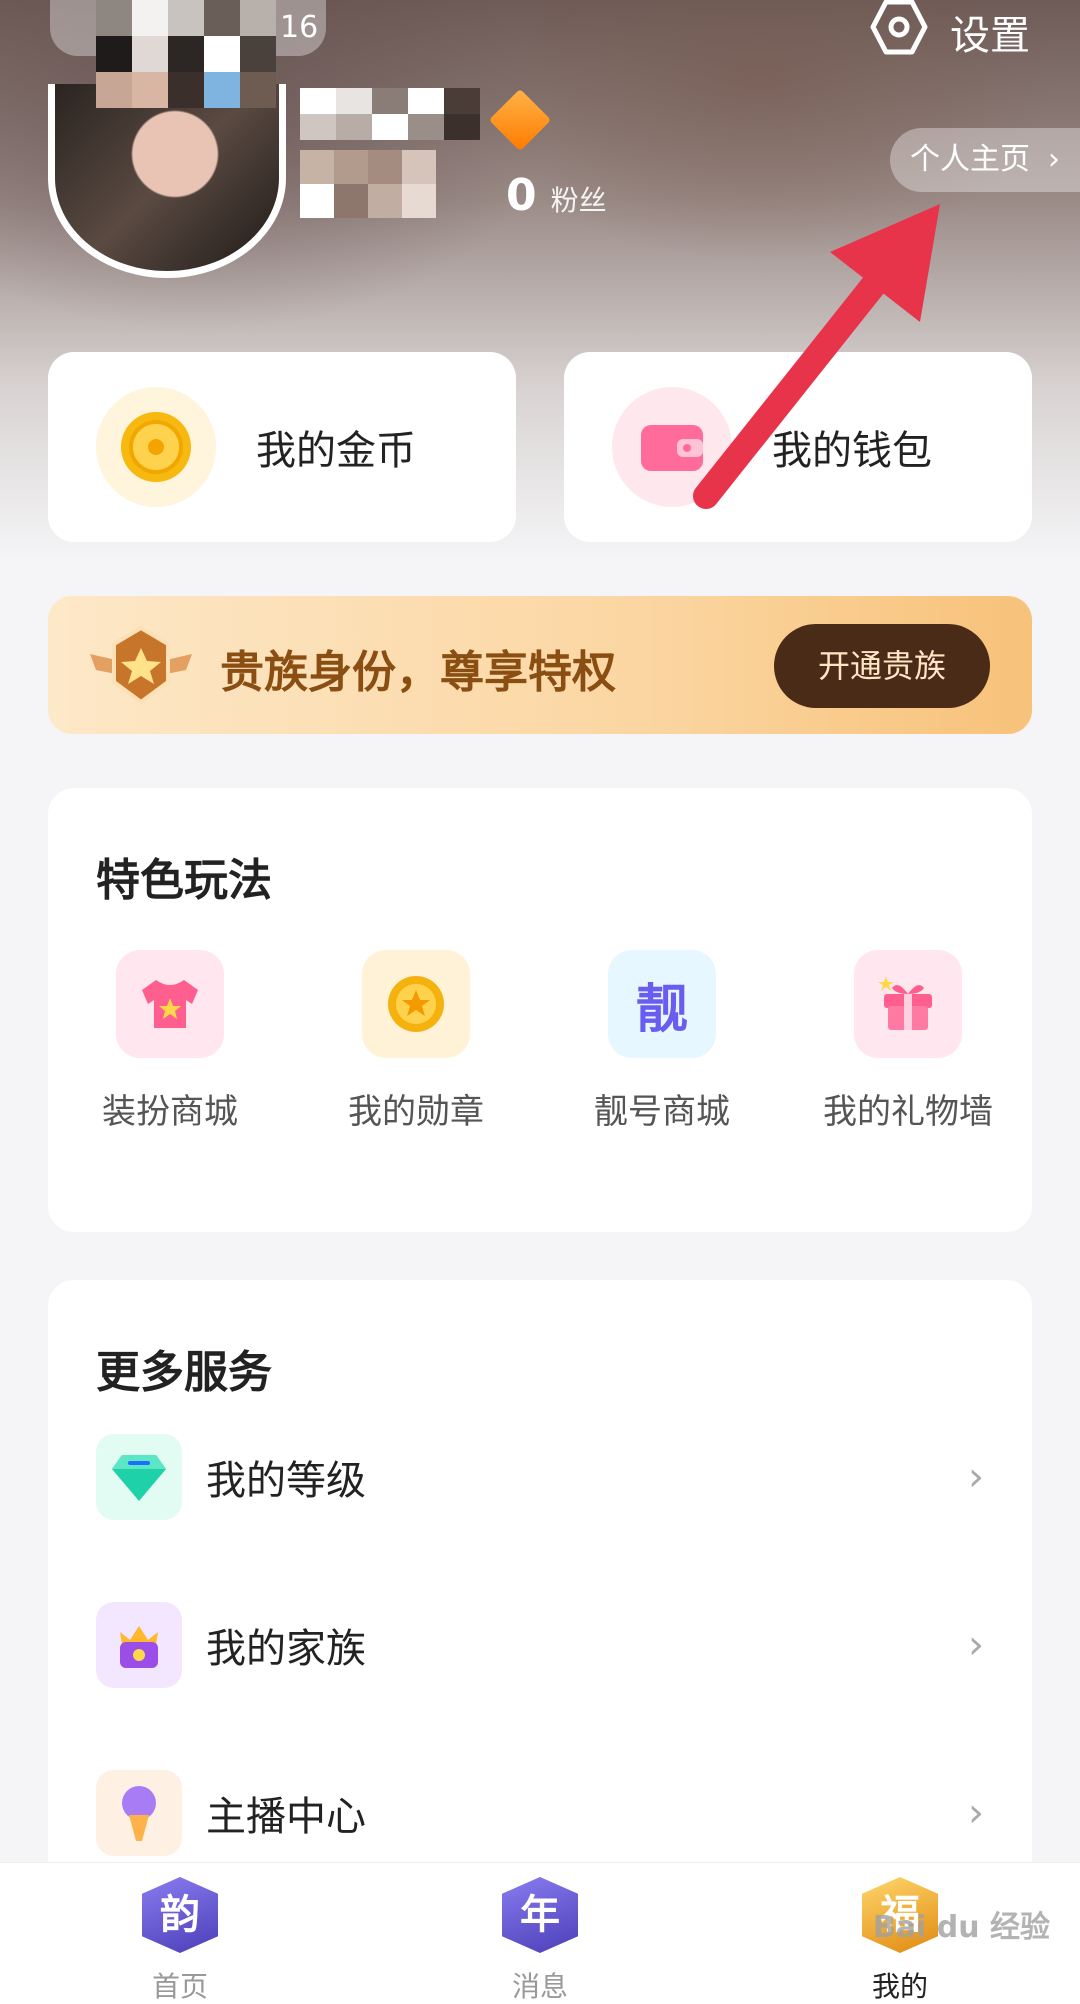 The height and width of the screenshot is (2004, 1080). What do you see at coordinates (170, 1112) in the screenshot?
I see `feature-label: 装扮商城` at bounding box center [170, 1112].